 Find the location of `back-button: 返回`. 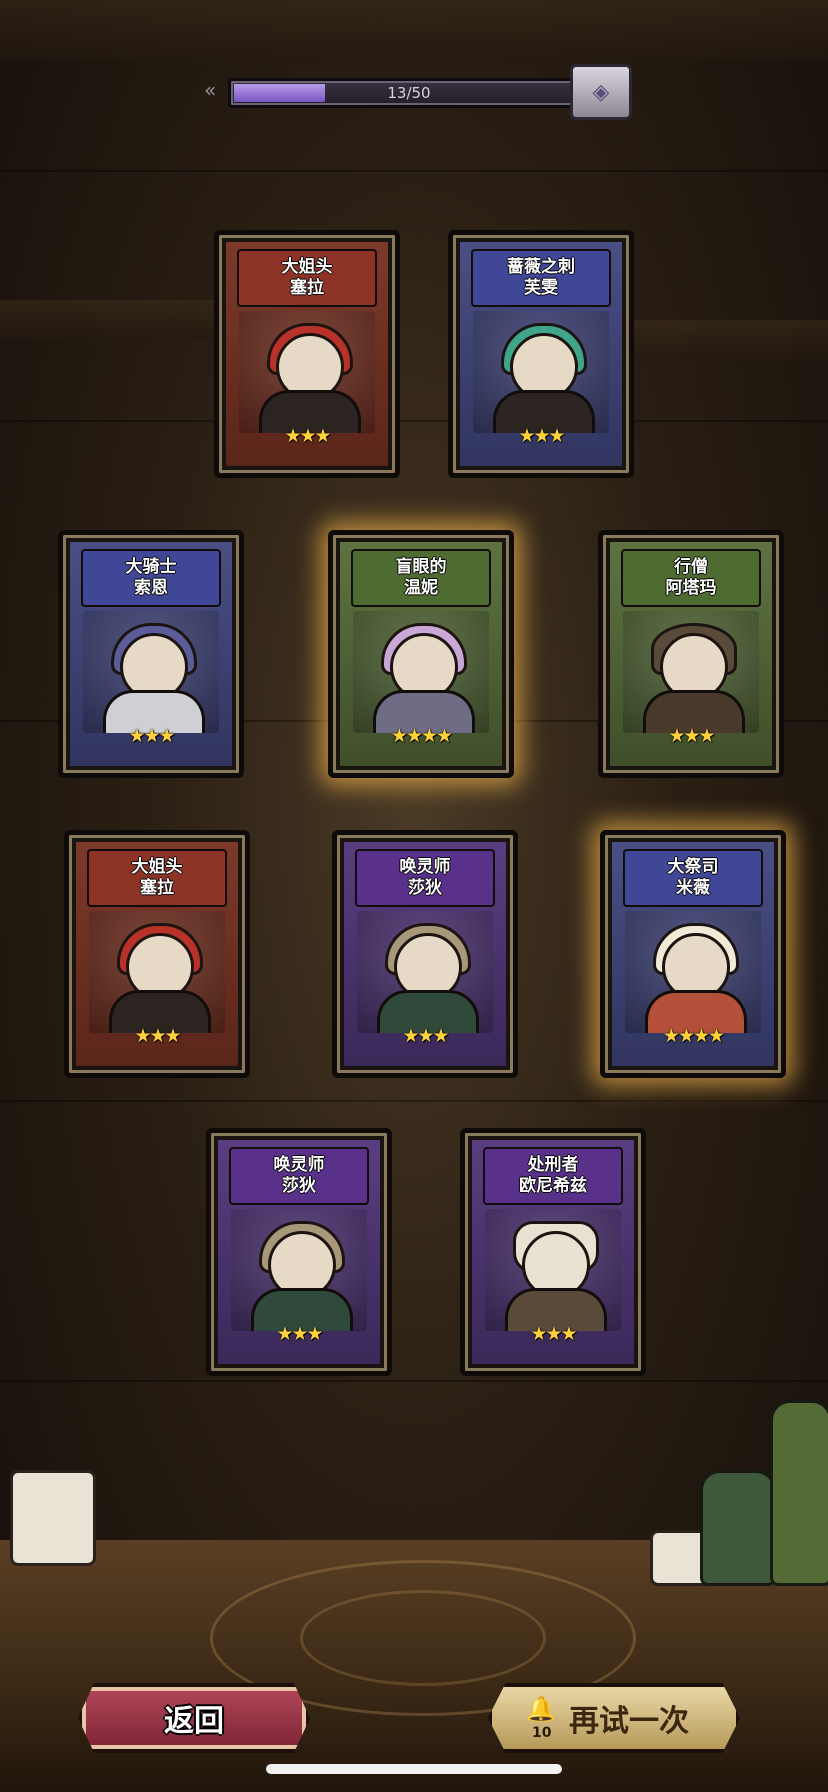

back-button: 返回 is located at coordinates (194, 1718).